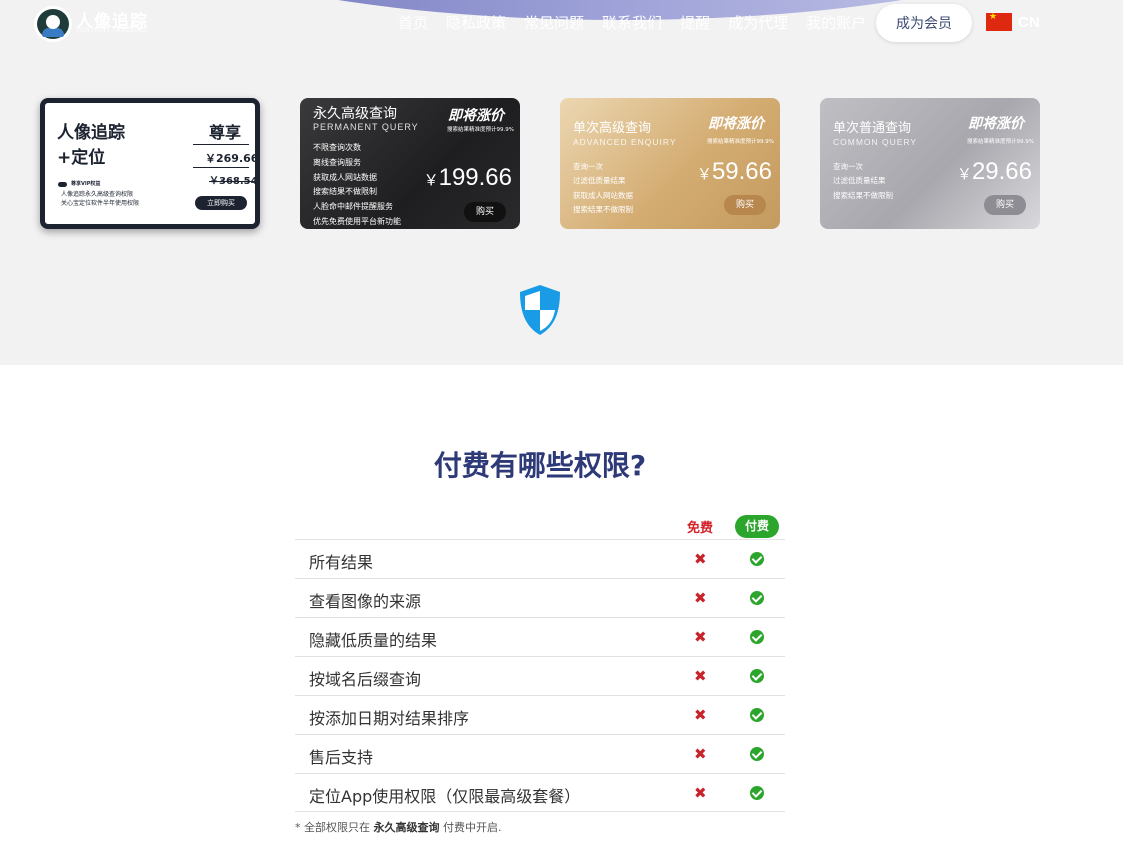 The image size is (1123, 854). What do you see at coordinates (62, 184) in the screenshot?
I see `toggle-icon` at bounding box center [62, 184].